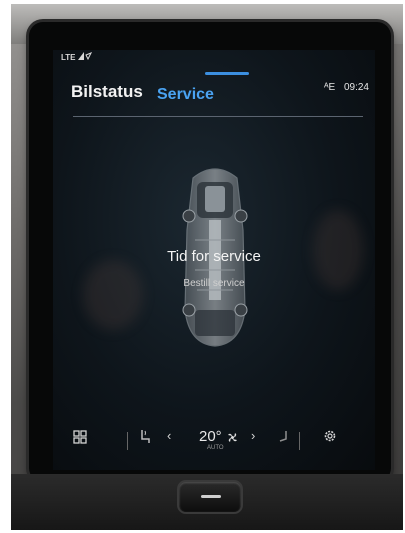  I want to click on tab-service: Service, so click(185, 95).